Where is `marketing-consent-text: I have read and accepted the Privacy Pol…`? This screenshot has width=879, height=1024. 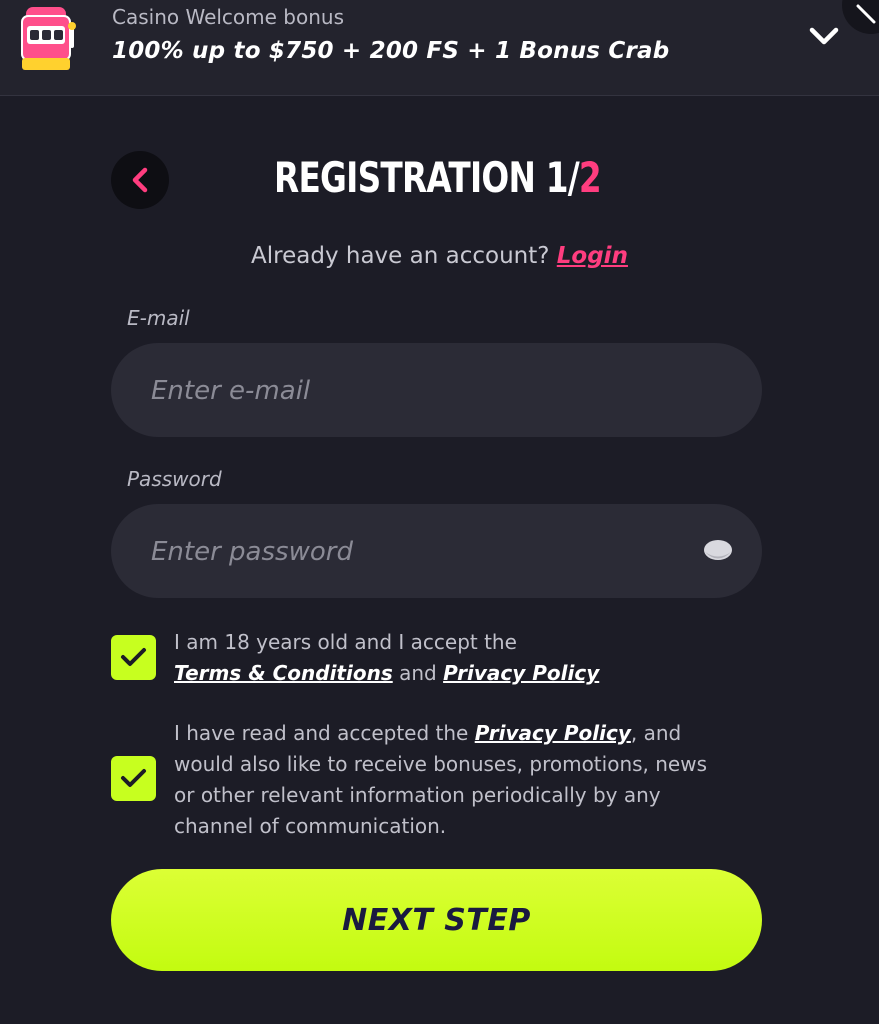 marketing-consent-text: I have read and accepted the Privacy Pol… is located at coordinates (440, 780).